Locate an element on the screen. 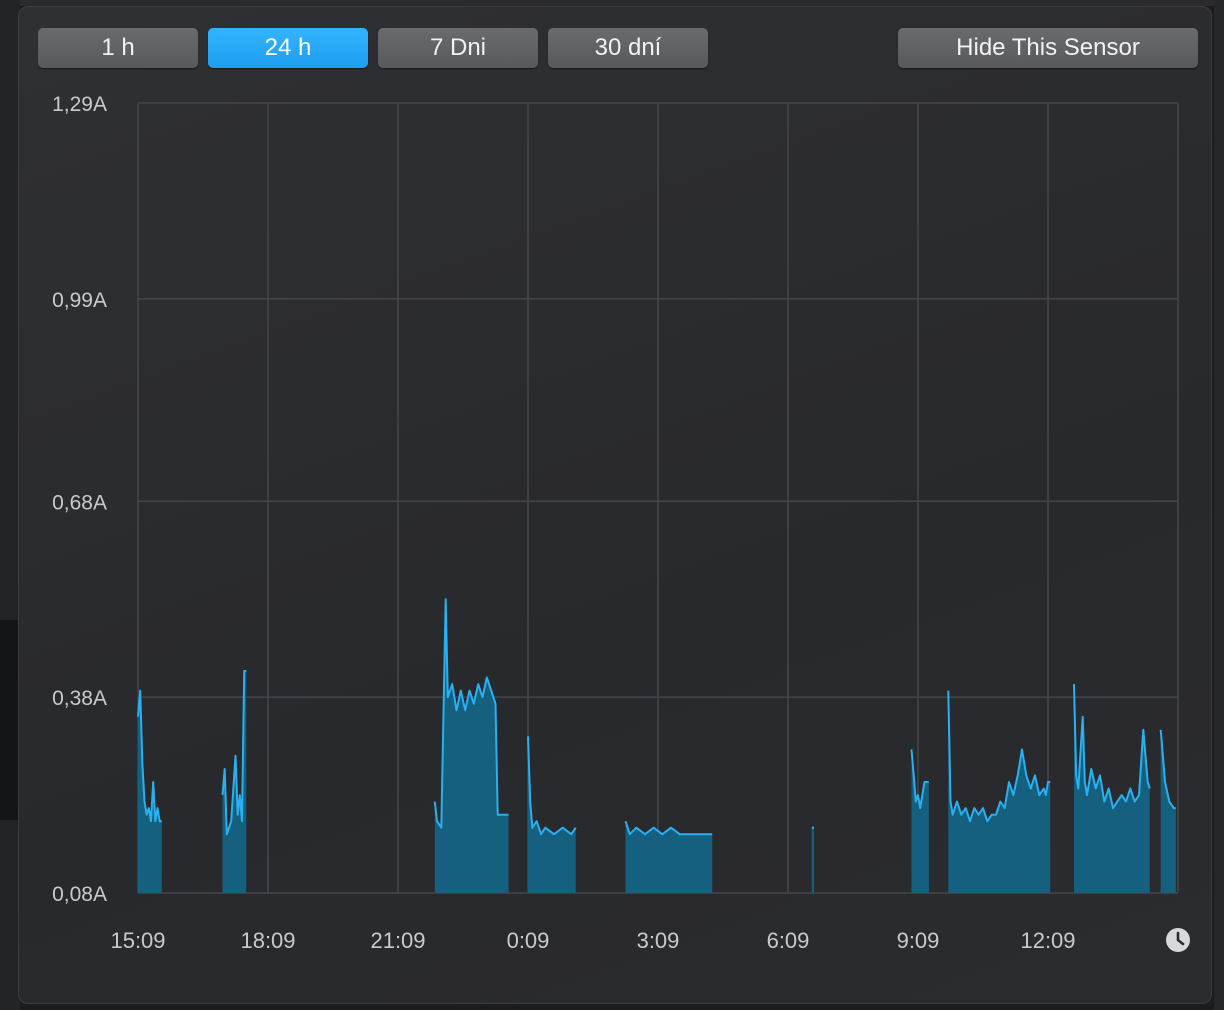 This screenshot has height=1010, width=1224. y-tick-label: 0,38A is located at coordinates (79, 698).